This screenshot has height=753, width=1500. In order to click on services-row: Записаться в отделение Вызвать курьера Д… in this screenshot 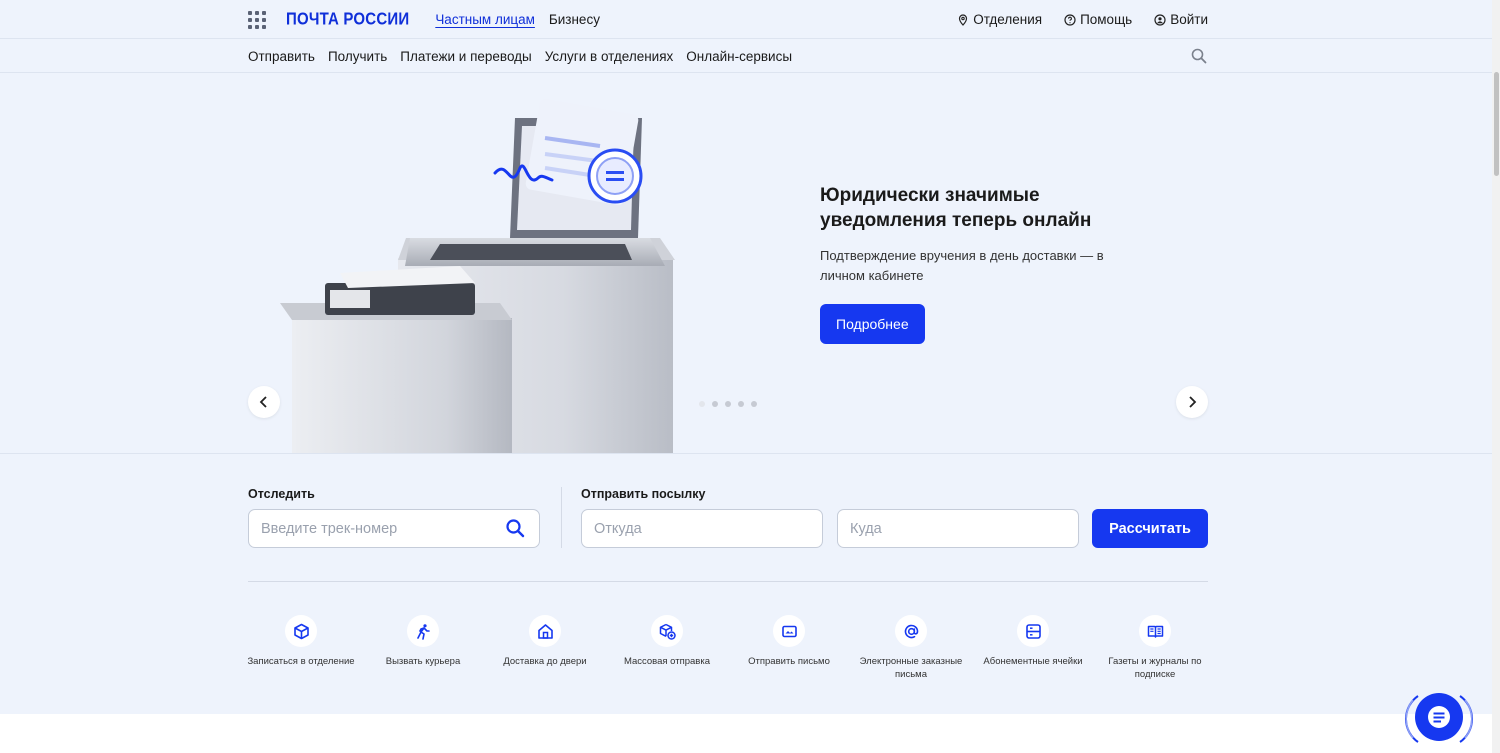, I will do `click(728, 648)`.